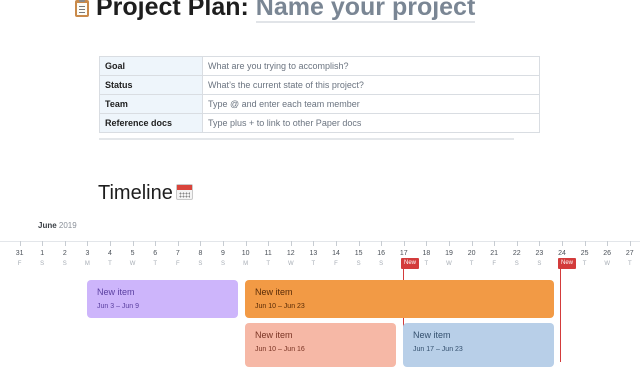 The width and height of the screenshot is (640, 367). Describe the element at coordinates (359, 259) in the screenshot. I see `day-column: 15 S` at that location.